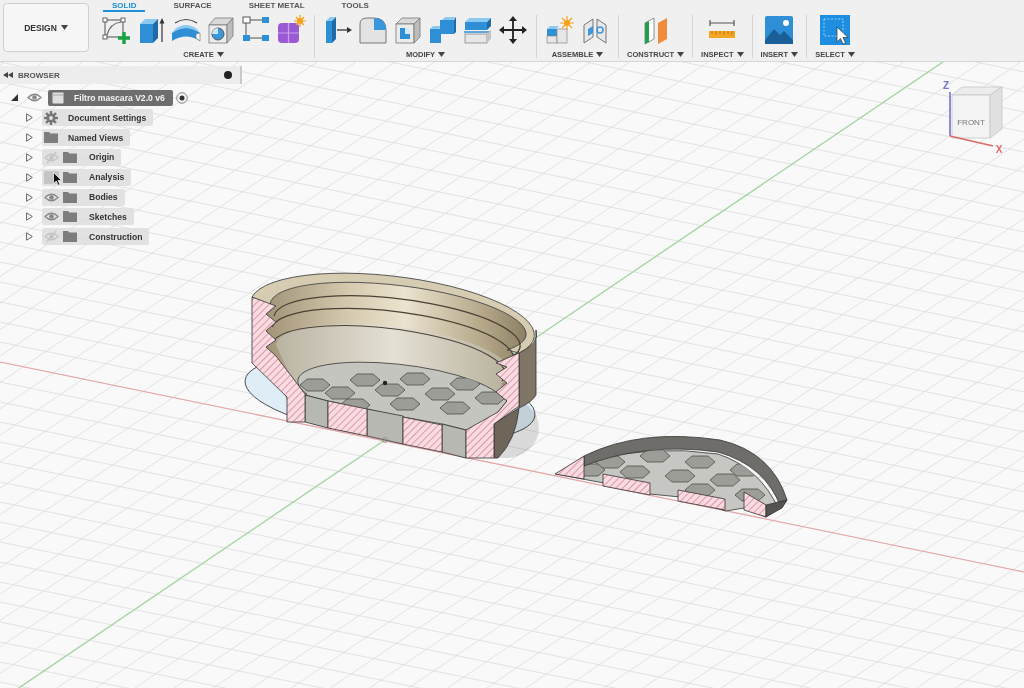 The width and height of the screenshot is (1024, 688). I want to click on radio-button-icon, so click(181, 97).